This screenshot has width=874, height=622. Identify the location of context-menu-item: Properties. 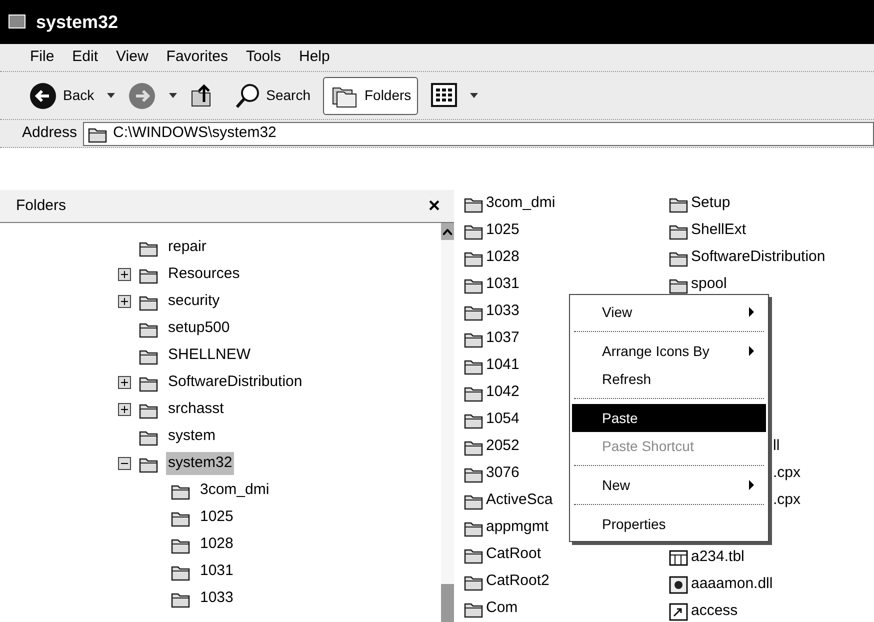
(669, 524).